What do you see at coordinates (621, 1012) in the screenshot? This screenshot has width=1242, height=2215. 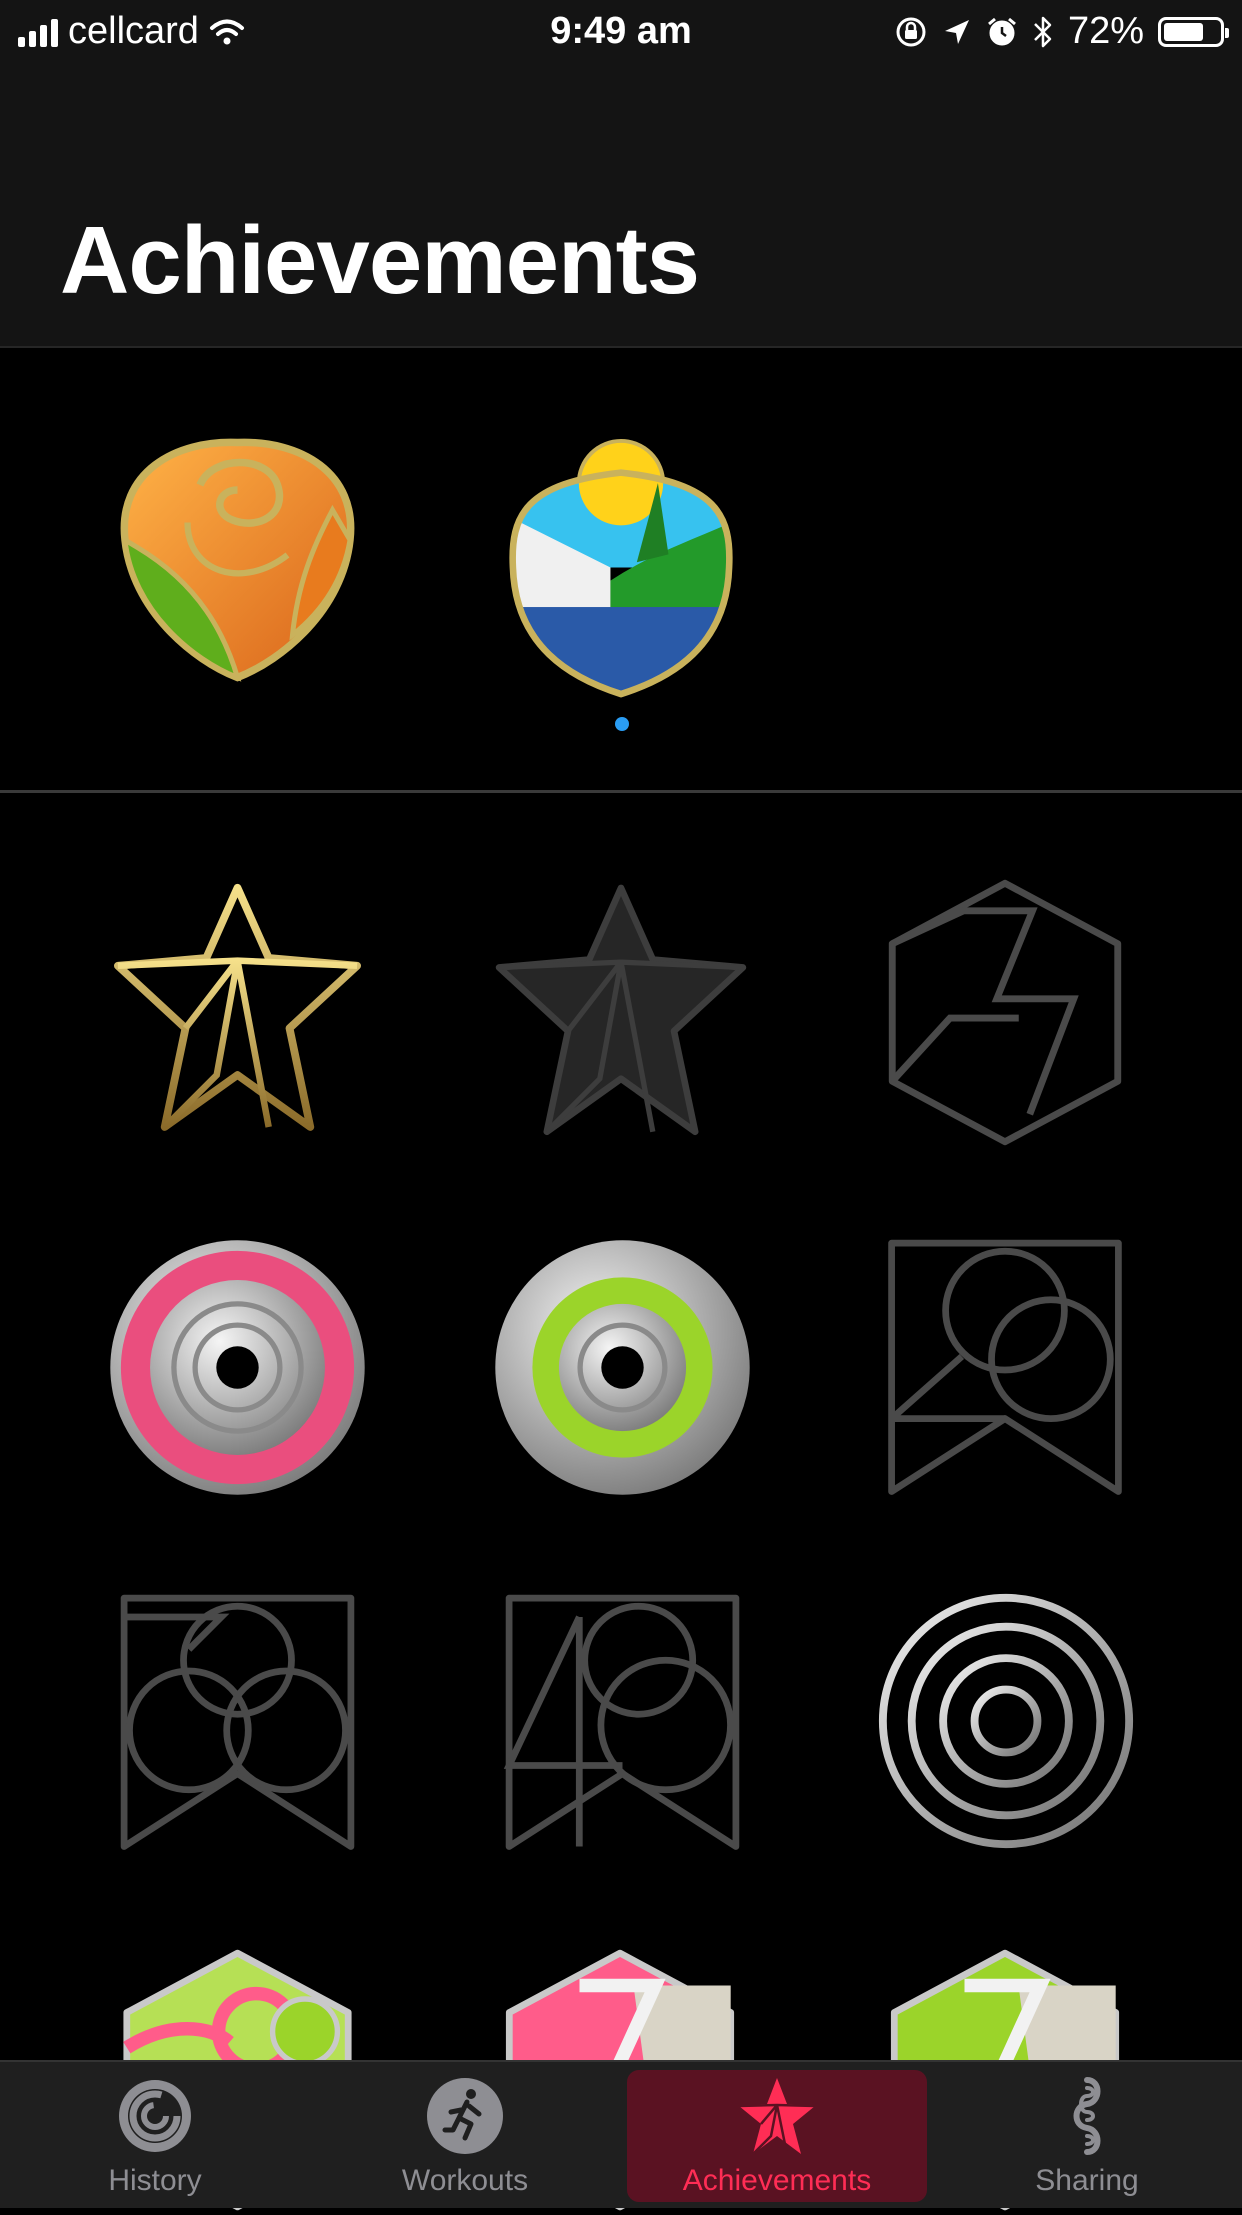 I see `dark-star-icon` at bounding box center [621, 1012].